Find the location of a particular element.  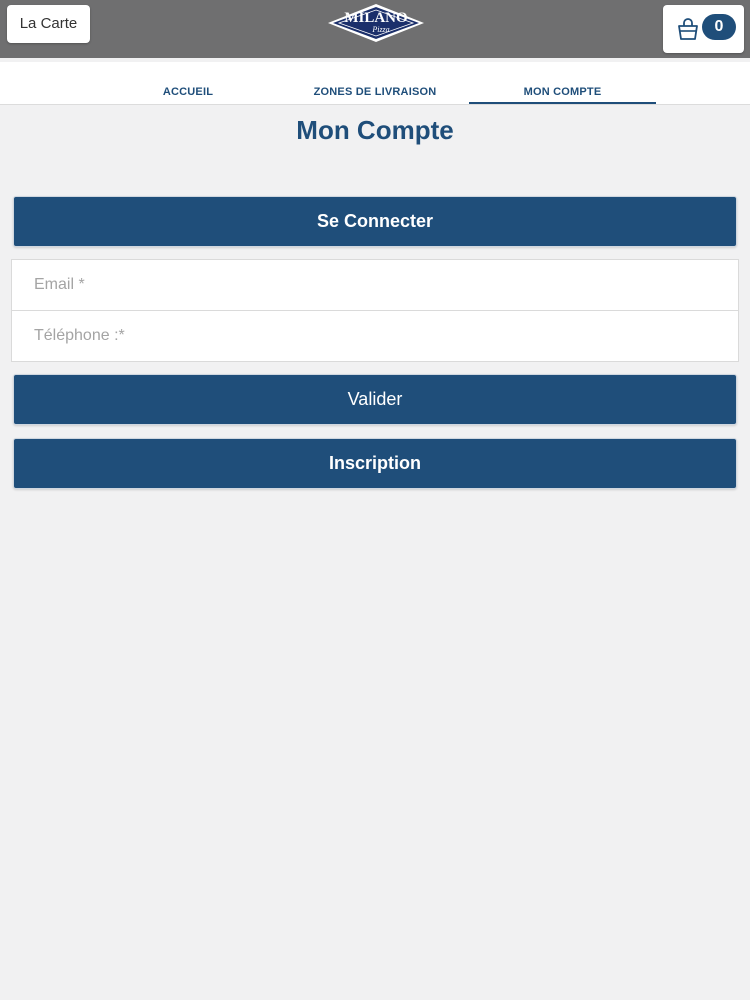

tab-mon-compte: MON COMPTE is located at coordinates (562, 83).